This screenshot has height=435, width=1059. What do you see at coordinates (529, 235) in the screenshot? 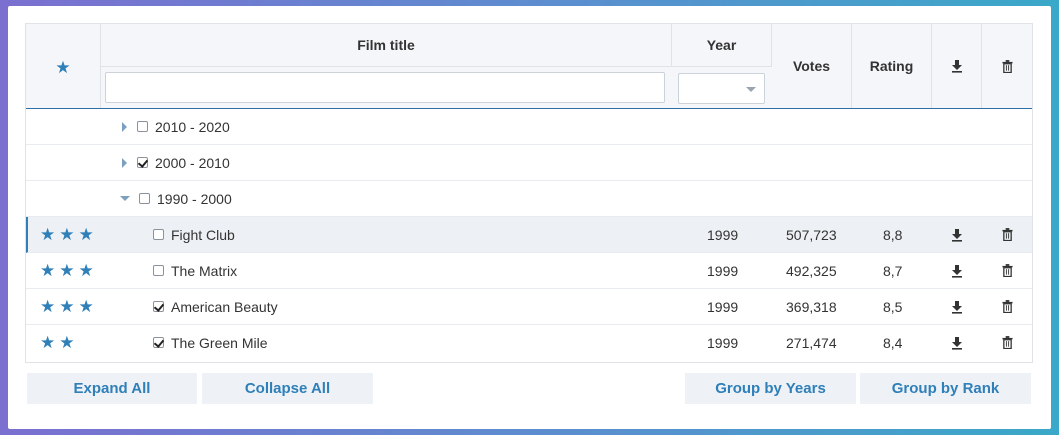
I see `film-row-fight-club: ★★★ Fight Club 1999 507,723 8,8` at bounding box center [529, 235].